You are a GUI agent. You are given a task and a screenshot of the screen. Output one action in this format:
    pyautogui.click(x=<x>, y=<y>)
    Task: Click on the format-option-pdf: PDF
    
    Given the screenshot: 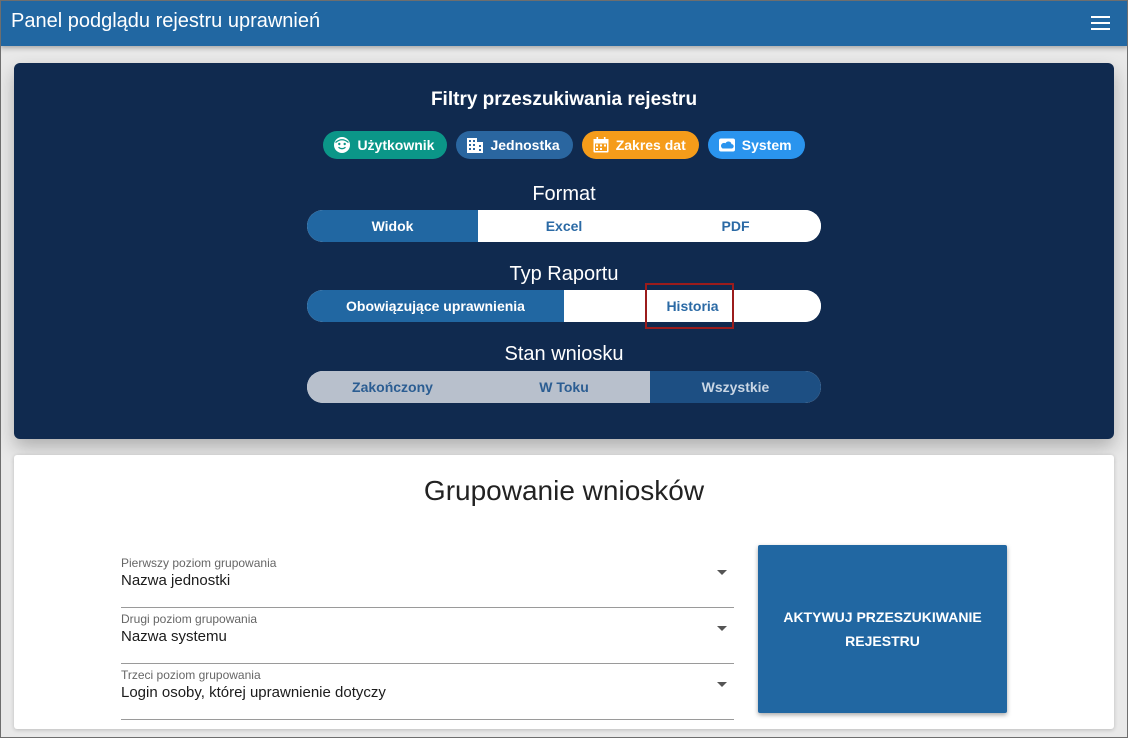 What is the action you would take?
    pyautogui.click(x=735, y=226)
    